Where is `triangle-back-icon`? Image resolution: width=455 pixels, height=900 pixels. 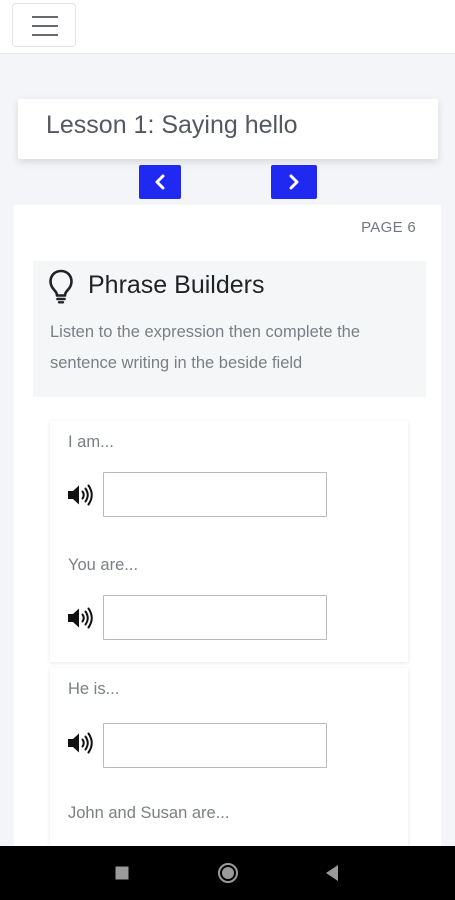 triangle-back-icon is located at coordinates (332, 873).